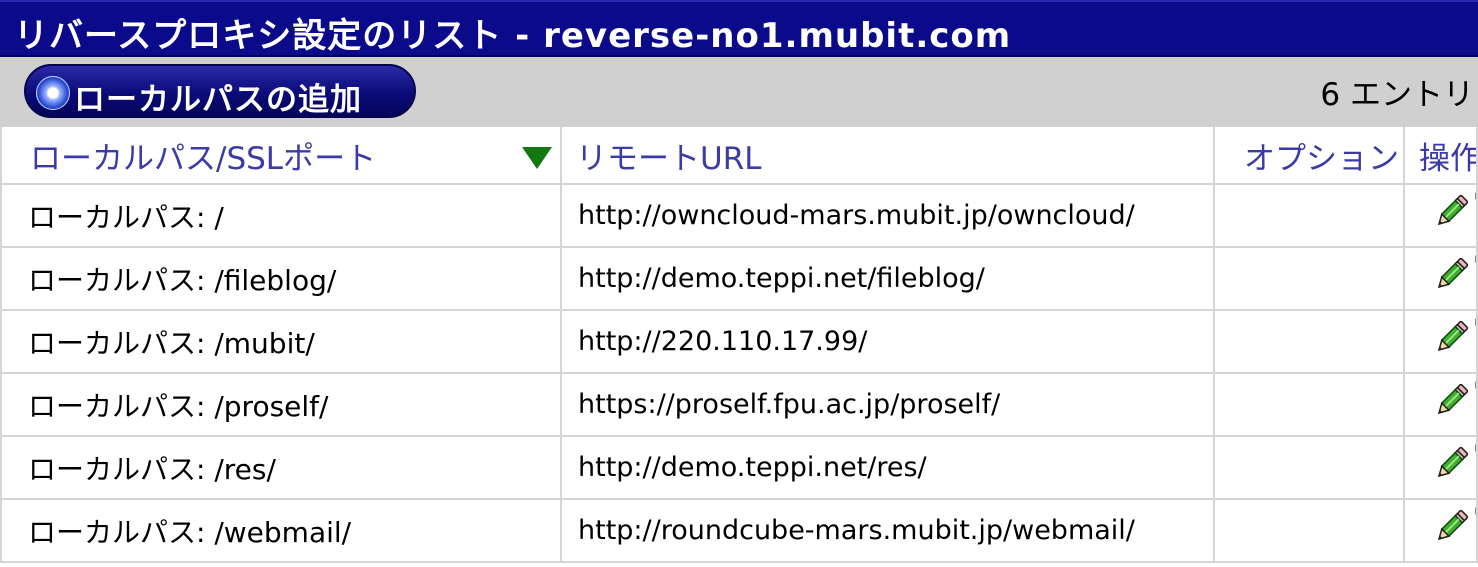  Describe the element at coordinates (887, 467) in the screenshot. I see `remote-url-cell: http://demo.teppi.net/res/` at that location.